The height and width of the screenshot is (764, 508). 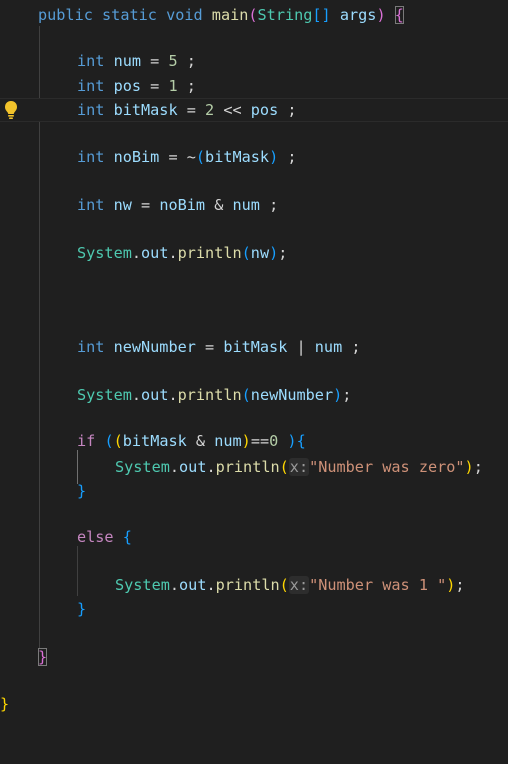 I want to click on string-literal: "Number was zero", so click(x=387, y=467).